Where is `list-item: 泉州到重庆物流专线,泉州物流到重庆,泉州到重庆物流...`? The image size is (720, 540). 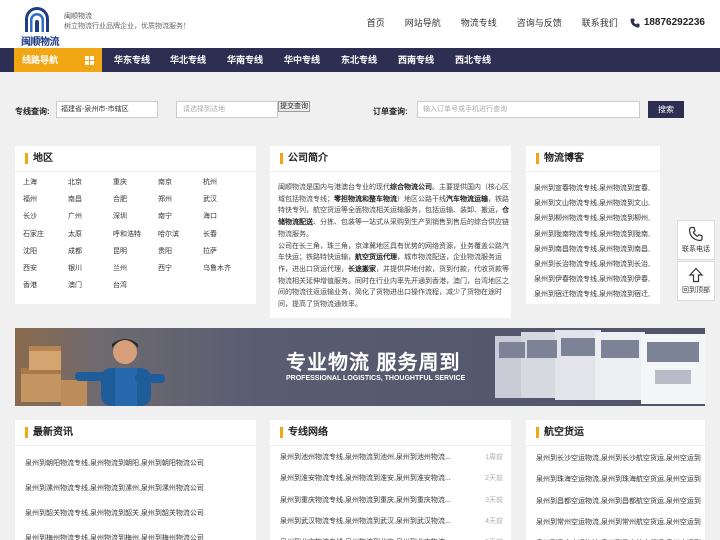
list-item: 泉州到重庆物流专线,泉州物流到重庆,泉州到重庆物流... is located at coordinates (365, 500).